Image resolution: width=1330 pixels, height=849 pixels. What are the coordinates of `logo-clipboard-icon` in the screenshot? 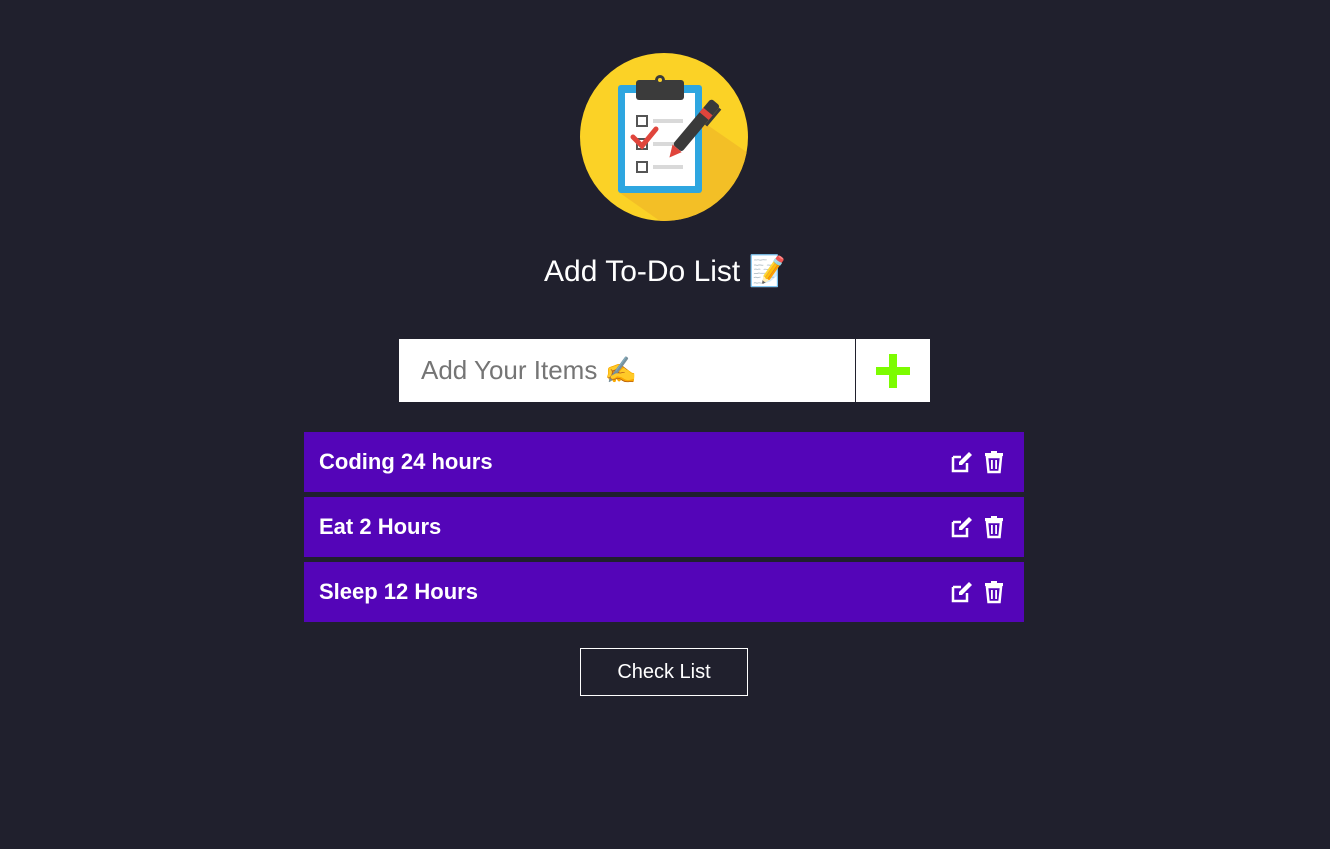 It's located at (664, 137).